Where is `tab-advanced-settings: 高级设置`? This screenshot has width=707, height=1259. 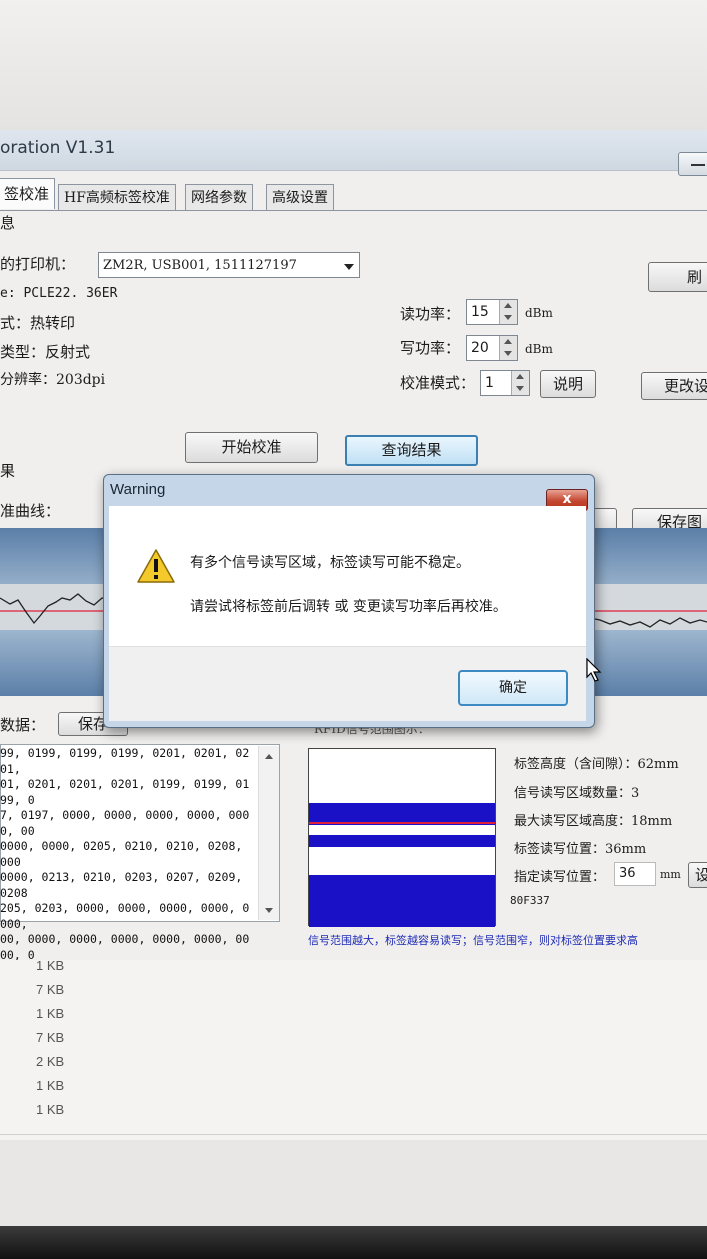
tab-advanced-settings: 高级设置 is located at coordinates (300, 197).